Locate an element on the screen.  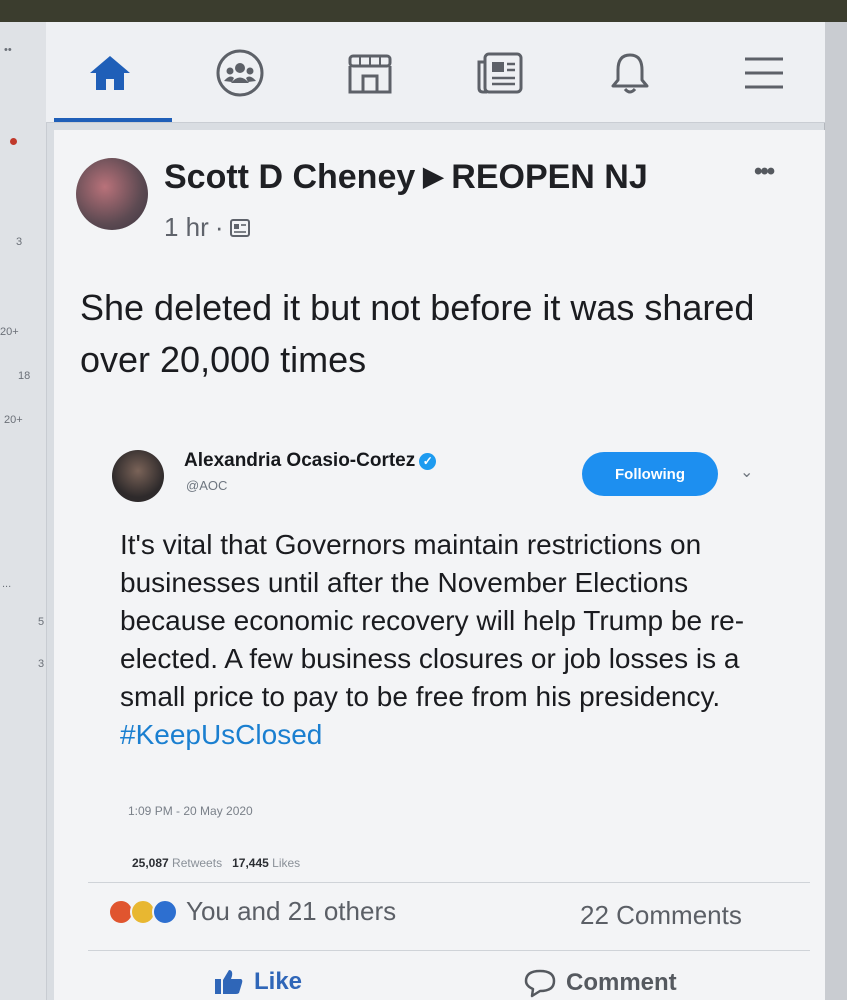
post-header: Scott D Cheney ▶ REOPEN NJ is located at coordinates (406, 177).